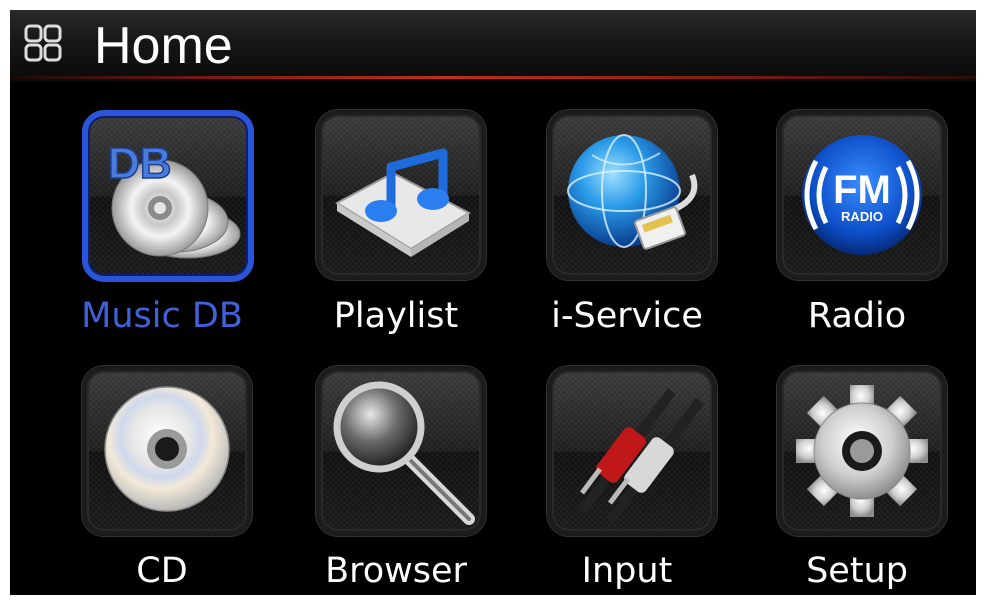 The image size is (998, 603). Describe the element at coordinates (857, 316) in the screenshot. I see `label-radio: Radio` at that location.